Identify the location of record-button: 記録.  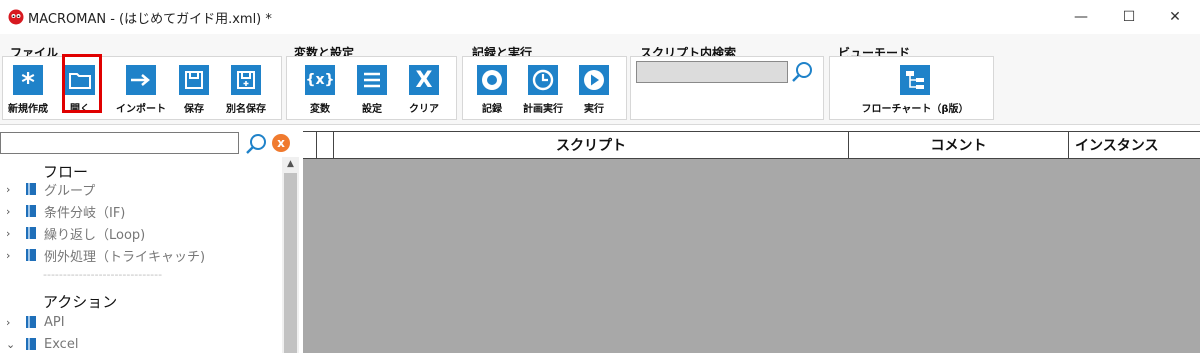
(492, 90).